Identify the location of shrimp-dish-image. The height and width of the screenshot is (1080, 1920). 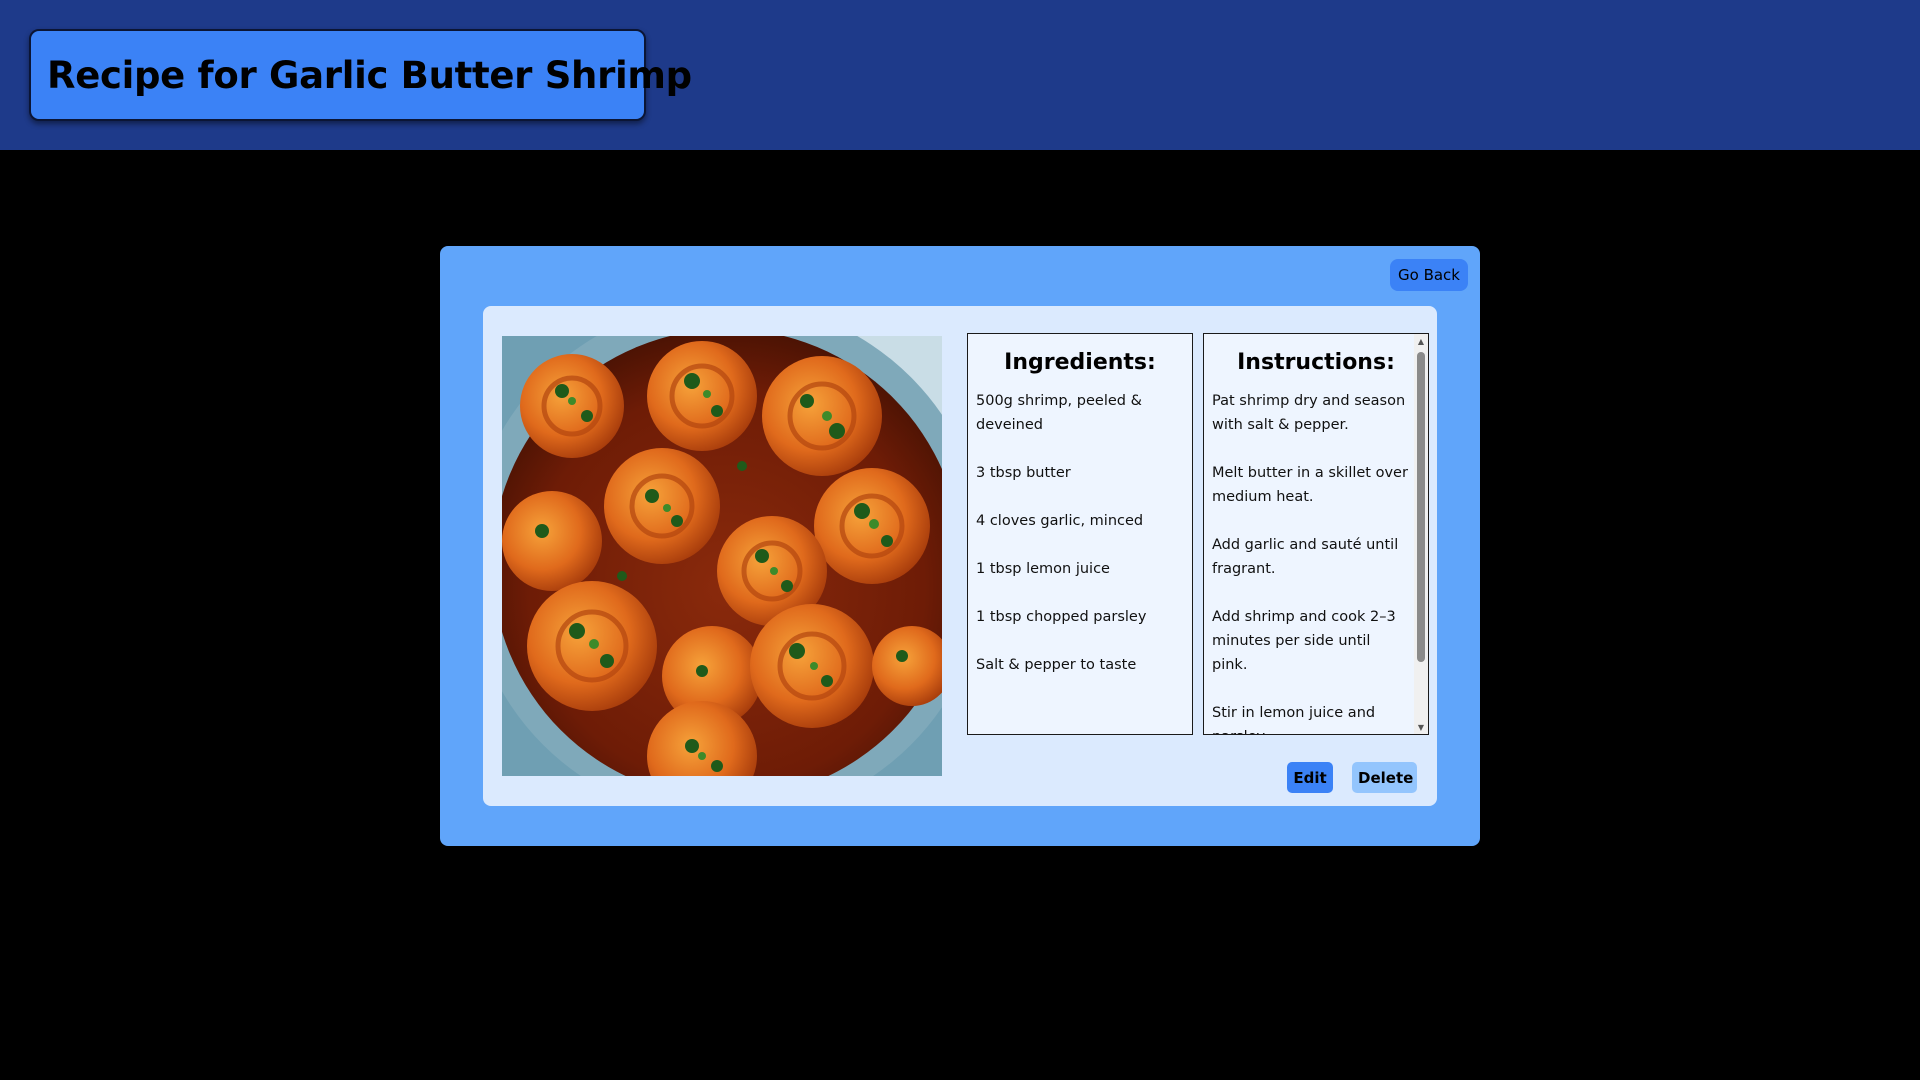
(722, 556).